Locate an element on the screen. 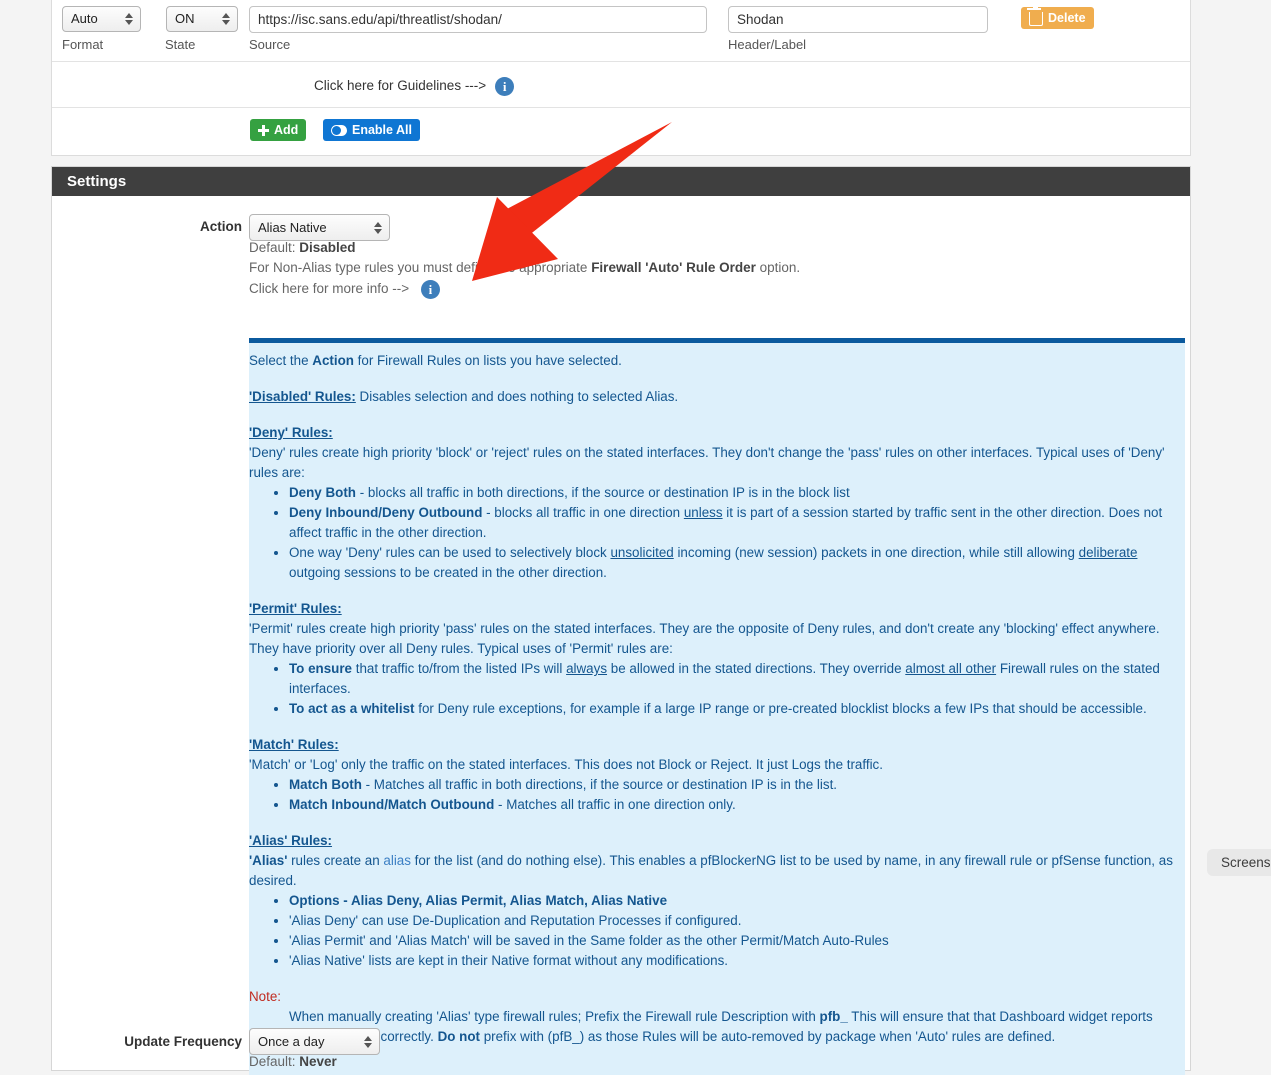 The height and width of the screenshot is (1075, 1271). update-frequency-select: Once a day is located at coordinates (314, 1041).